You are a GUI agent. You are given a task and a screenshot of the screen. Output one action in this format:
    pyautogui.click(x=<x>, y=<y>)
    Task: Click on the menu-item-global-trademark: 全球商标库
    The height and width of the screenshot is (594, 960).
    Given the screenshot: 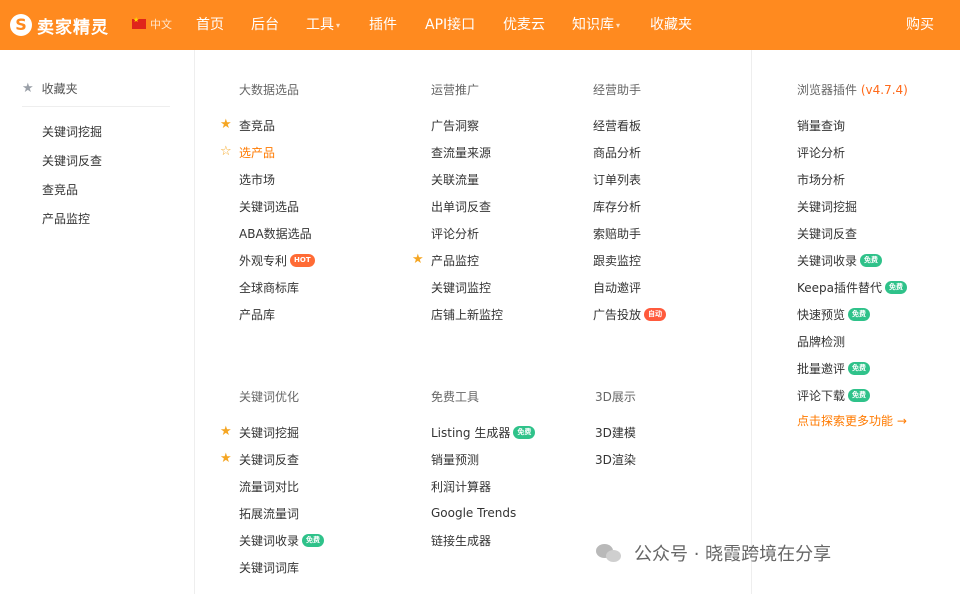 What is the action you would take?
    pyautogui.click(x=269, y=287)
    